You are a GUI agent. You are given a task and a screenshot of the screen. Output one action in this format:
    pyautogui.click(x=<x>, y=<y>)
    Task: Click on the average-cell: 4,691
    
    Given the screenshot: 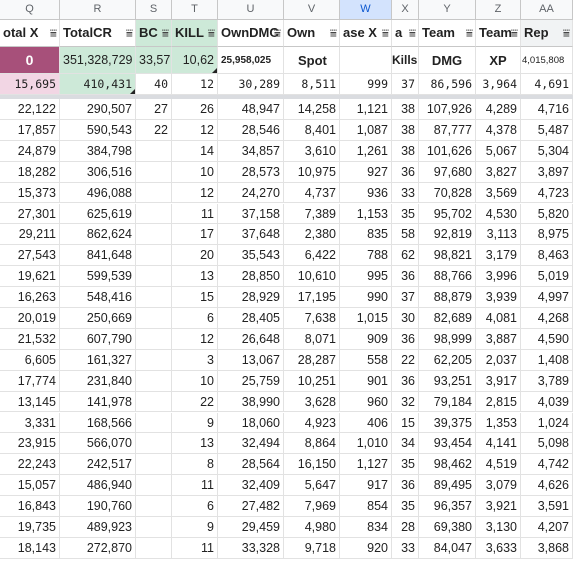 What is the action you would take?
    pyautogui.click(x=547, y=84)
    